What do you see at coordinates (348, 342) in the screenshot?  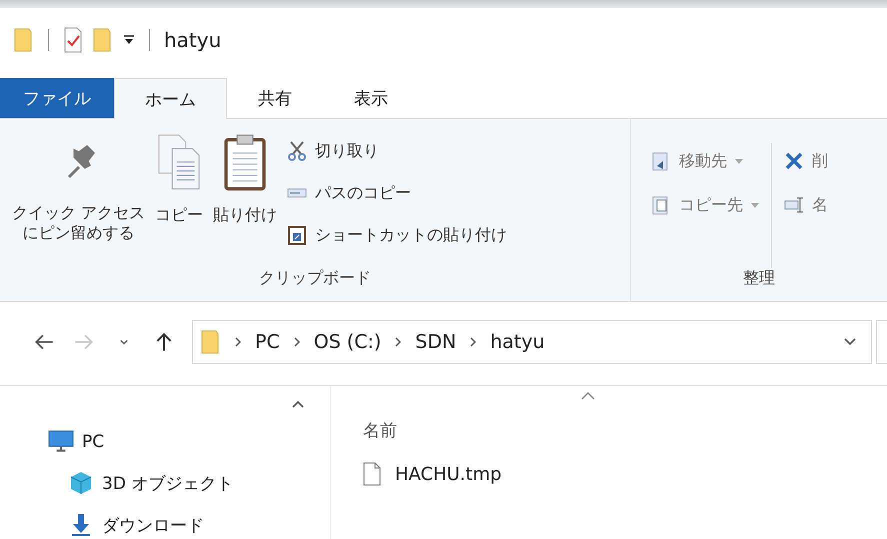 I see `breadcrumb: OS (C:)` at bounding box center [348, 342].